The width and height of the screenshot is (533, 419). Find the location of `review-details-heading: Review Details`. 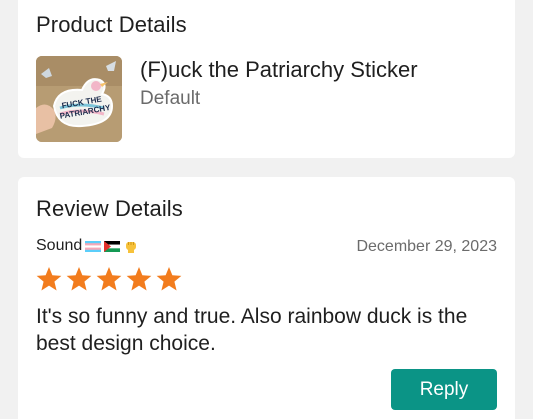

review-details-heading: Review Details is located at coordinates (109, 208).